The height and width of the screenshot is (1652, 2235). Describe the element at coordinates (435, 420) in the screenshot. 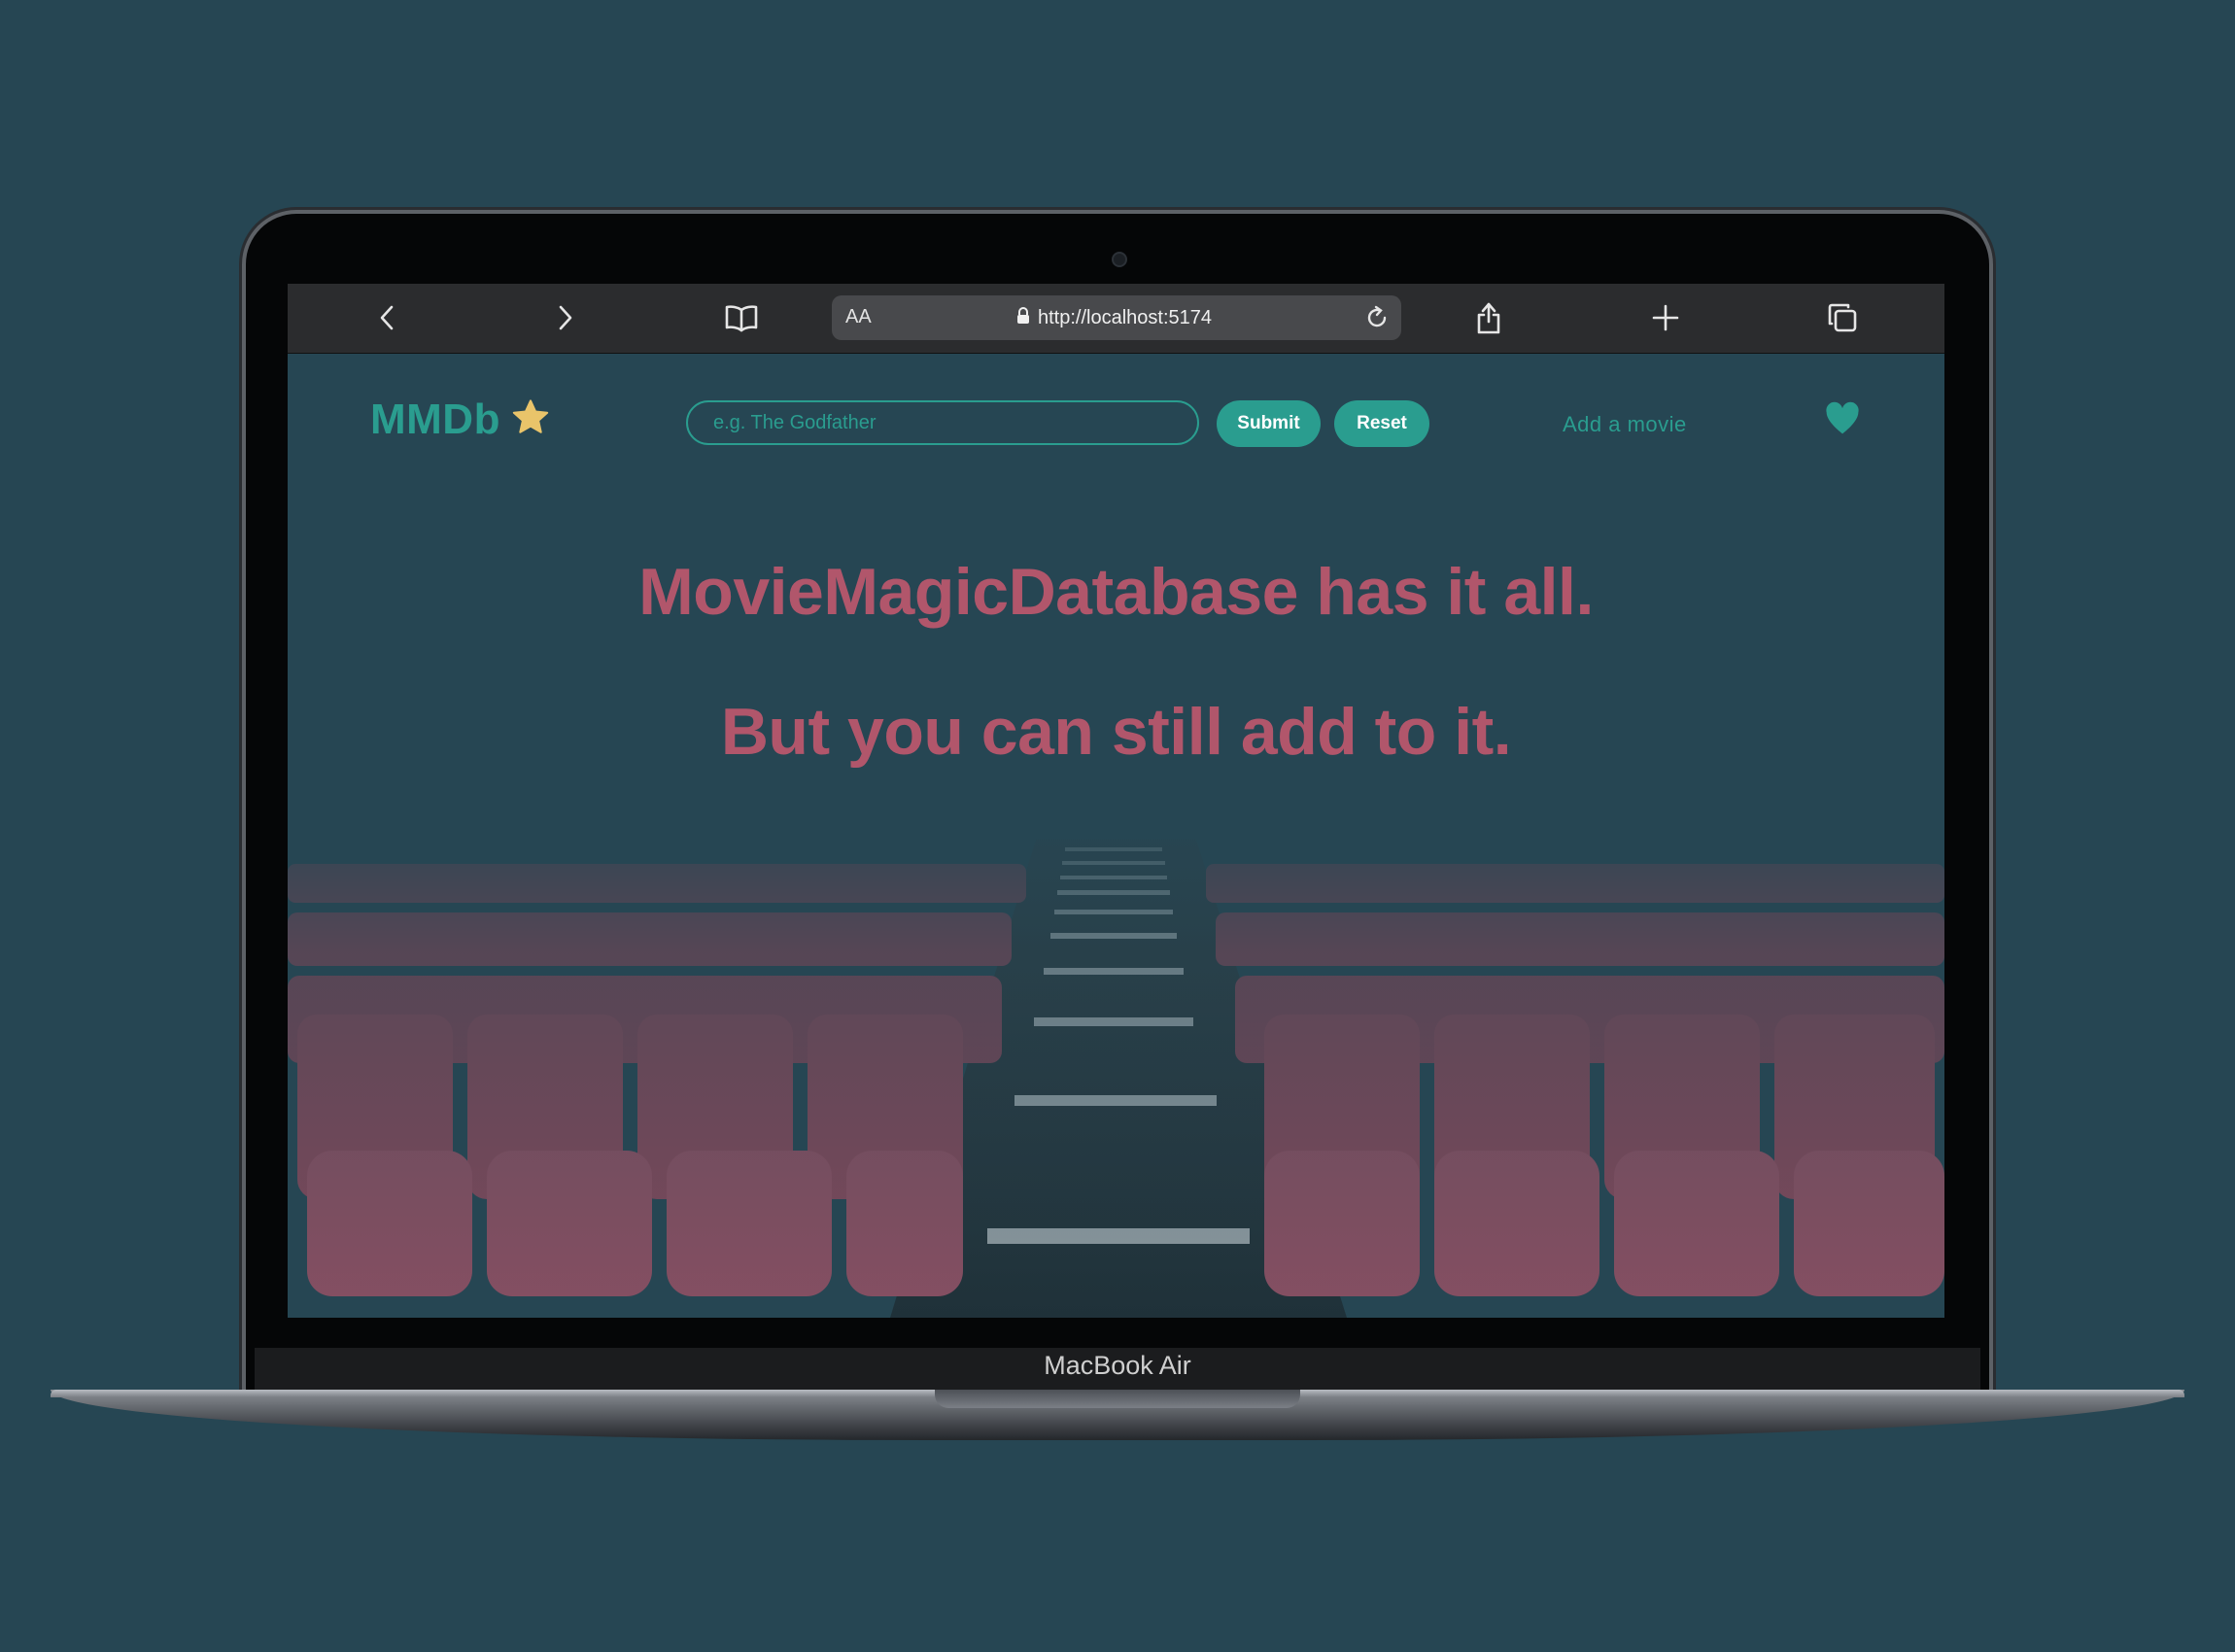

I see `logo-text: MMDb` at that location.